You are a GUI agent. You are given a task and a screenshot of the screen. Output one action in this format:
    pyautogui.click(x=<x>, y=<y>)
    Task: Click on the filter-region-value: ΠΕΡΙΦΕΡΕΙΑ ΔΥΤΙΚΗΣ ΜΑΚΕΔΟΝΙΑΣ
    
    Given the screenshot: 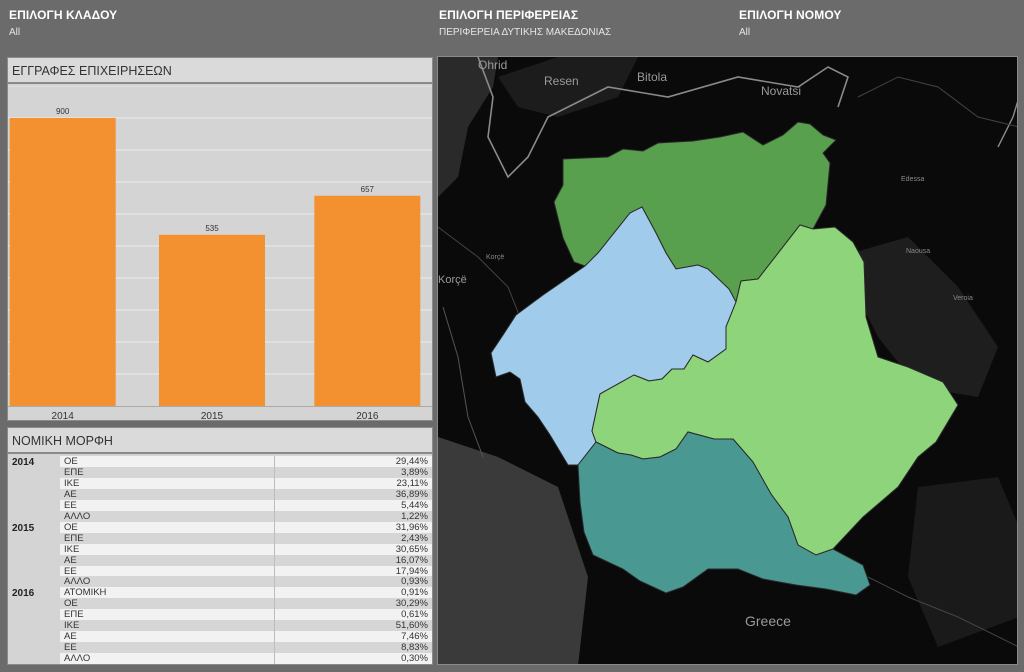 What is the action you would take?
    pyautogui.click(x=525, y=32)
    